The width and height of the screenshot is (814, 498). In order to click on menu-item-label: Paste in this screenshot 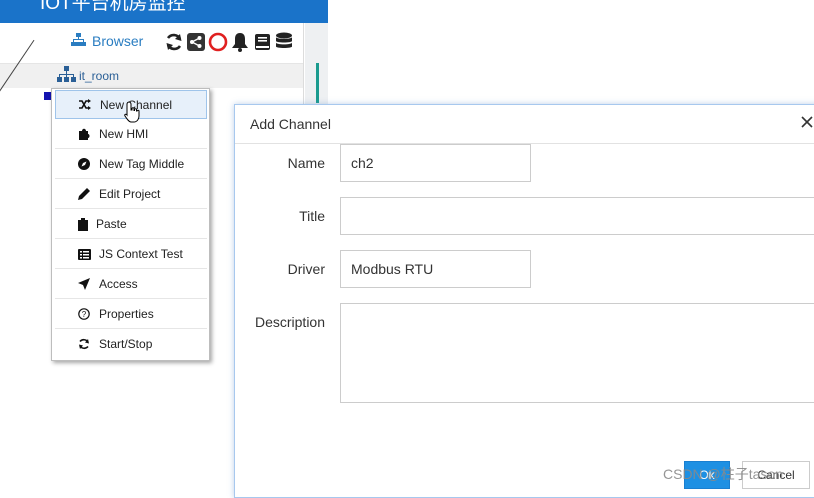, I will do `click(111, 224)`.